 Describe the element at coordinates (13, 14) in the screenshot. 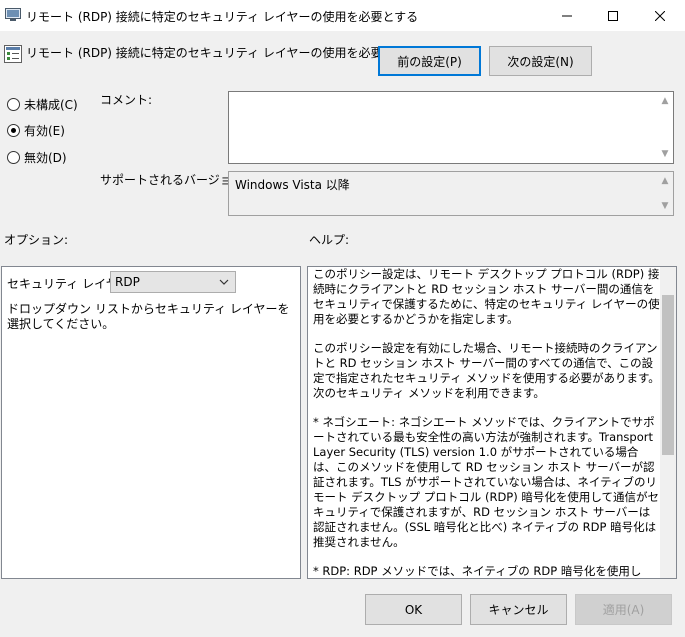

I see `policy-app-icon` at that location.